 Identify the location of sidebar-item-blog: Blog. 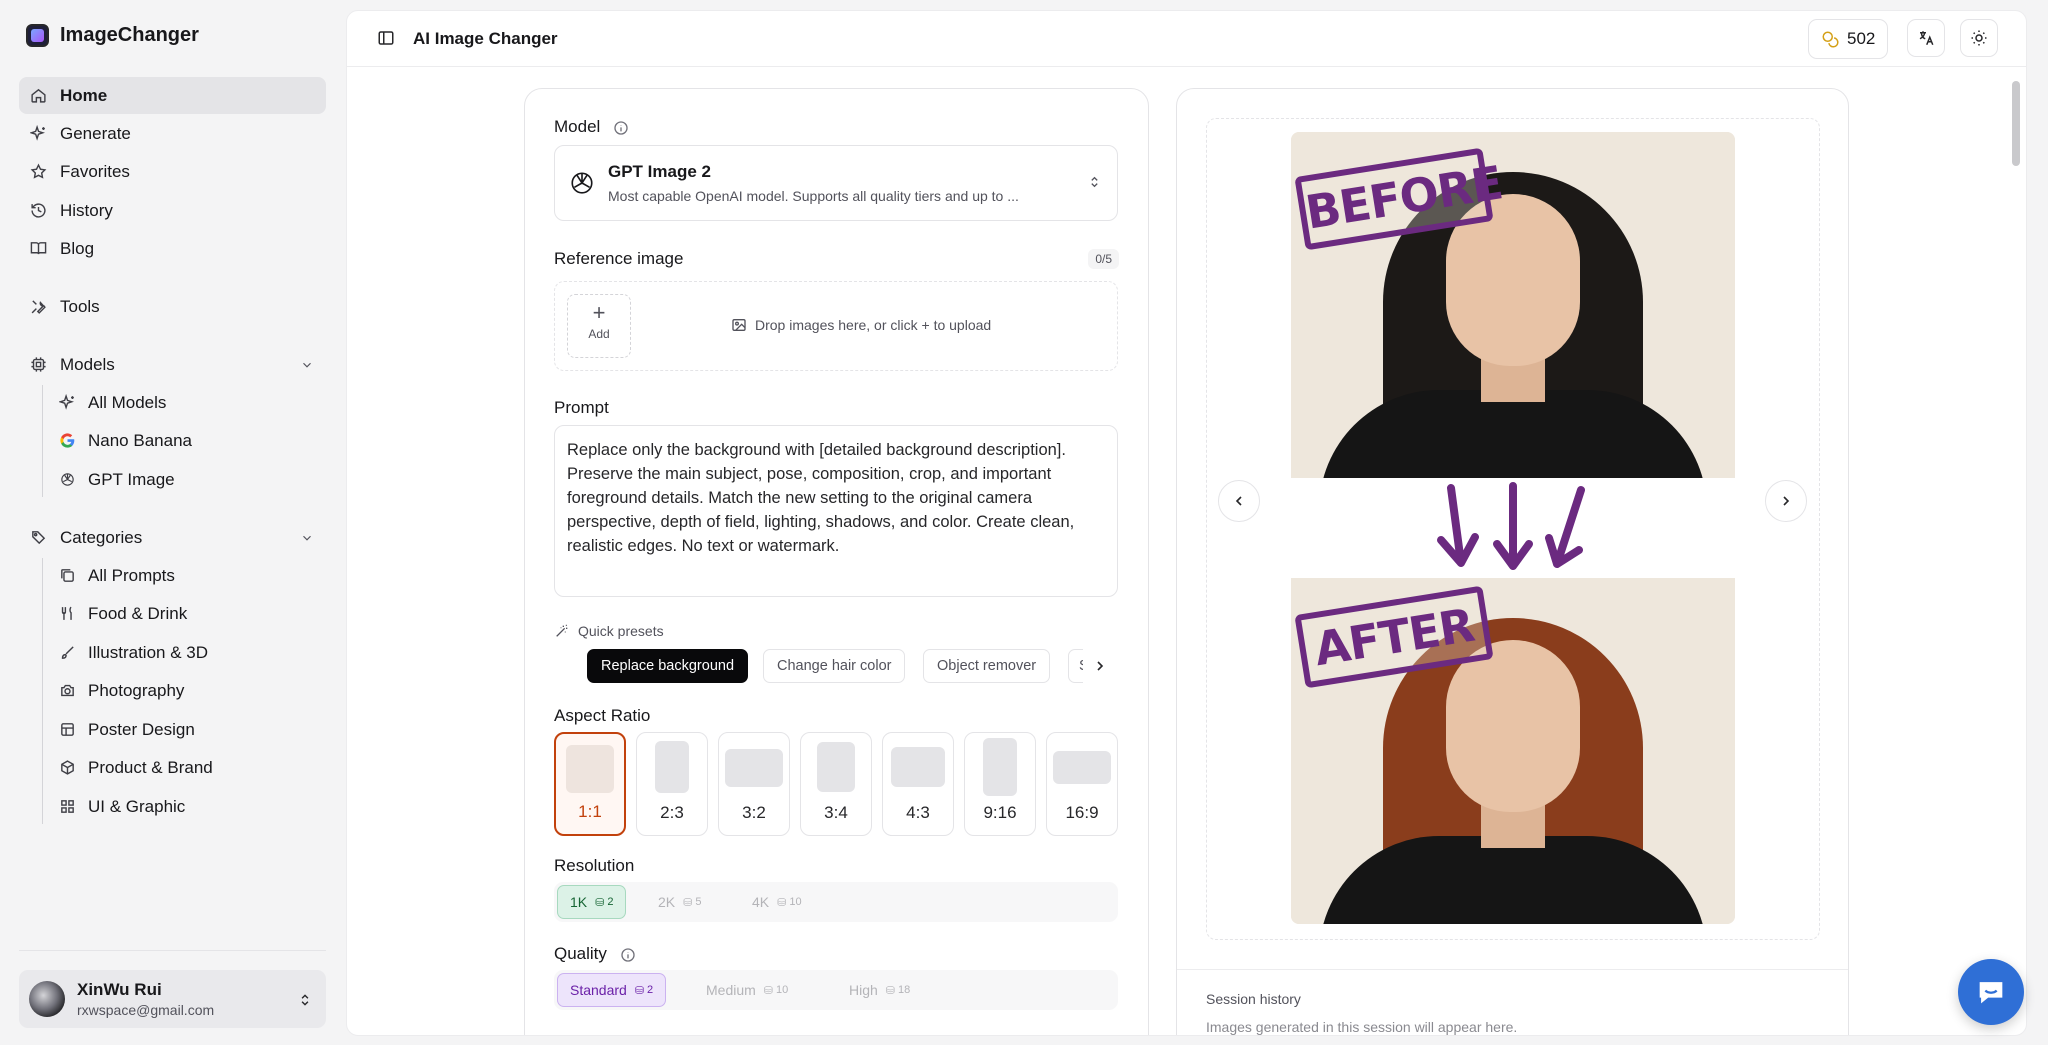
(172, 248).